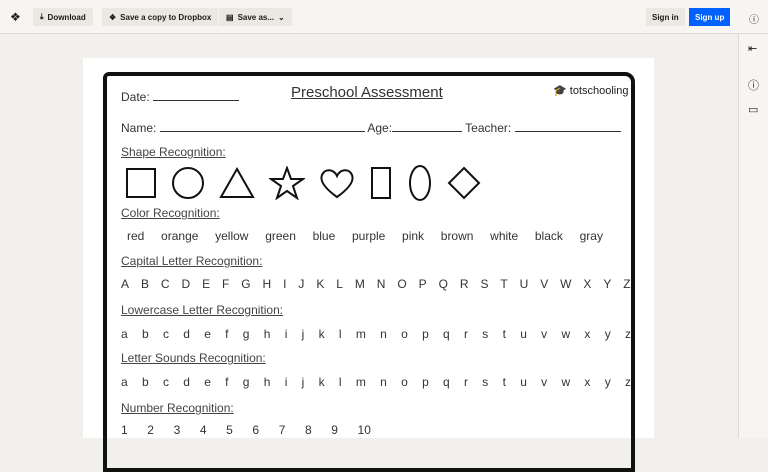  Describe the element at coordinates (504, 382) in the screenshot. I see `sound-letter: t` at that location.